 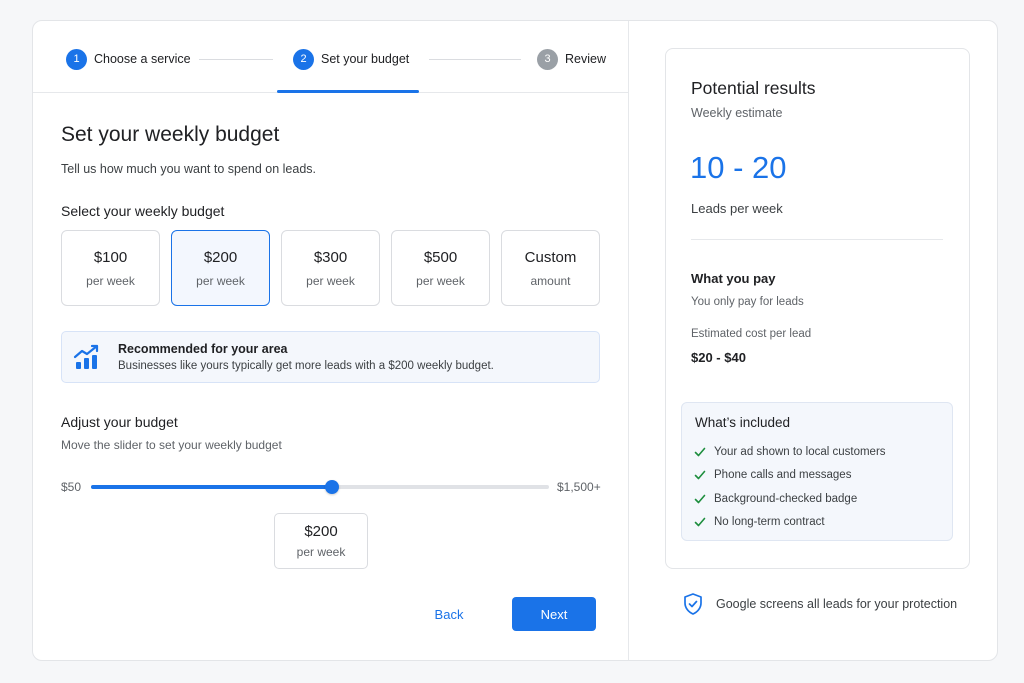 I want to click on cost-per-lead-value: $20 - $40, so click(x=718, y=357).